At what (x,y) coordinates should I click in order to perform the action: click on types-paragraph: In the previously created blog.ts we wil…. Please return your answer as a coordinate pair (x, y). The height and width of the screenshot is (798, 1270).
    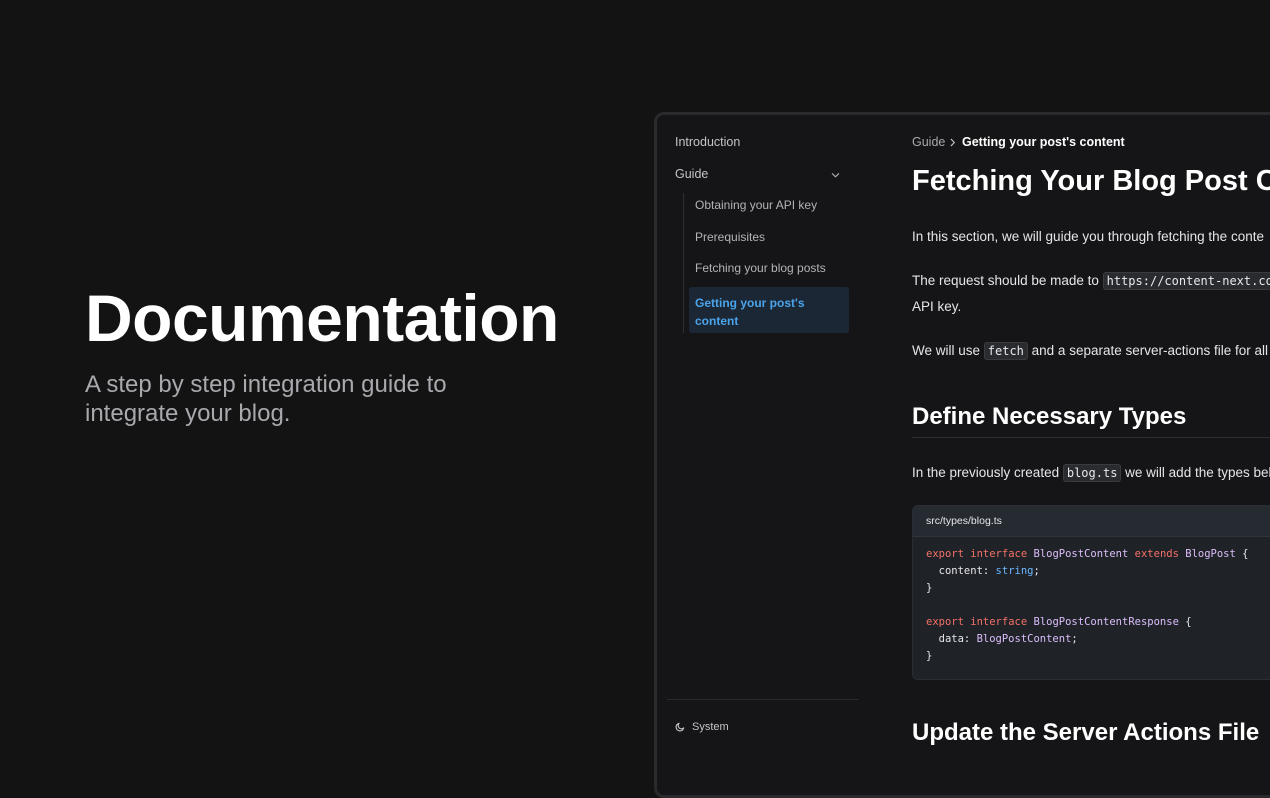
    Looking at the image, I should click on (1091, 473).